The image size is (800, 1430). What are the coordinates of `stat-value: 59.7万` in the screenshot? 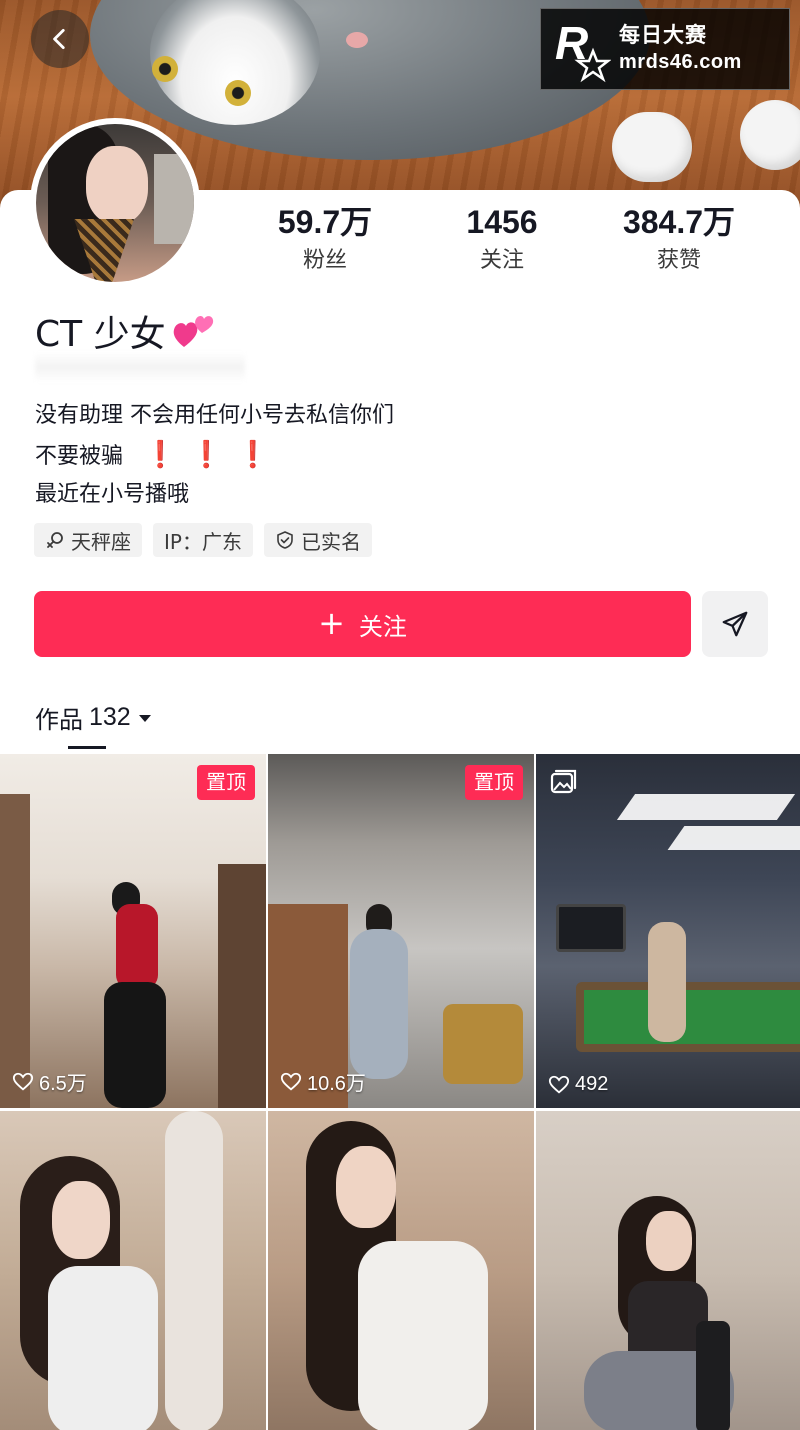 It's located at (325, 222).